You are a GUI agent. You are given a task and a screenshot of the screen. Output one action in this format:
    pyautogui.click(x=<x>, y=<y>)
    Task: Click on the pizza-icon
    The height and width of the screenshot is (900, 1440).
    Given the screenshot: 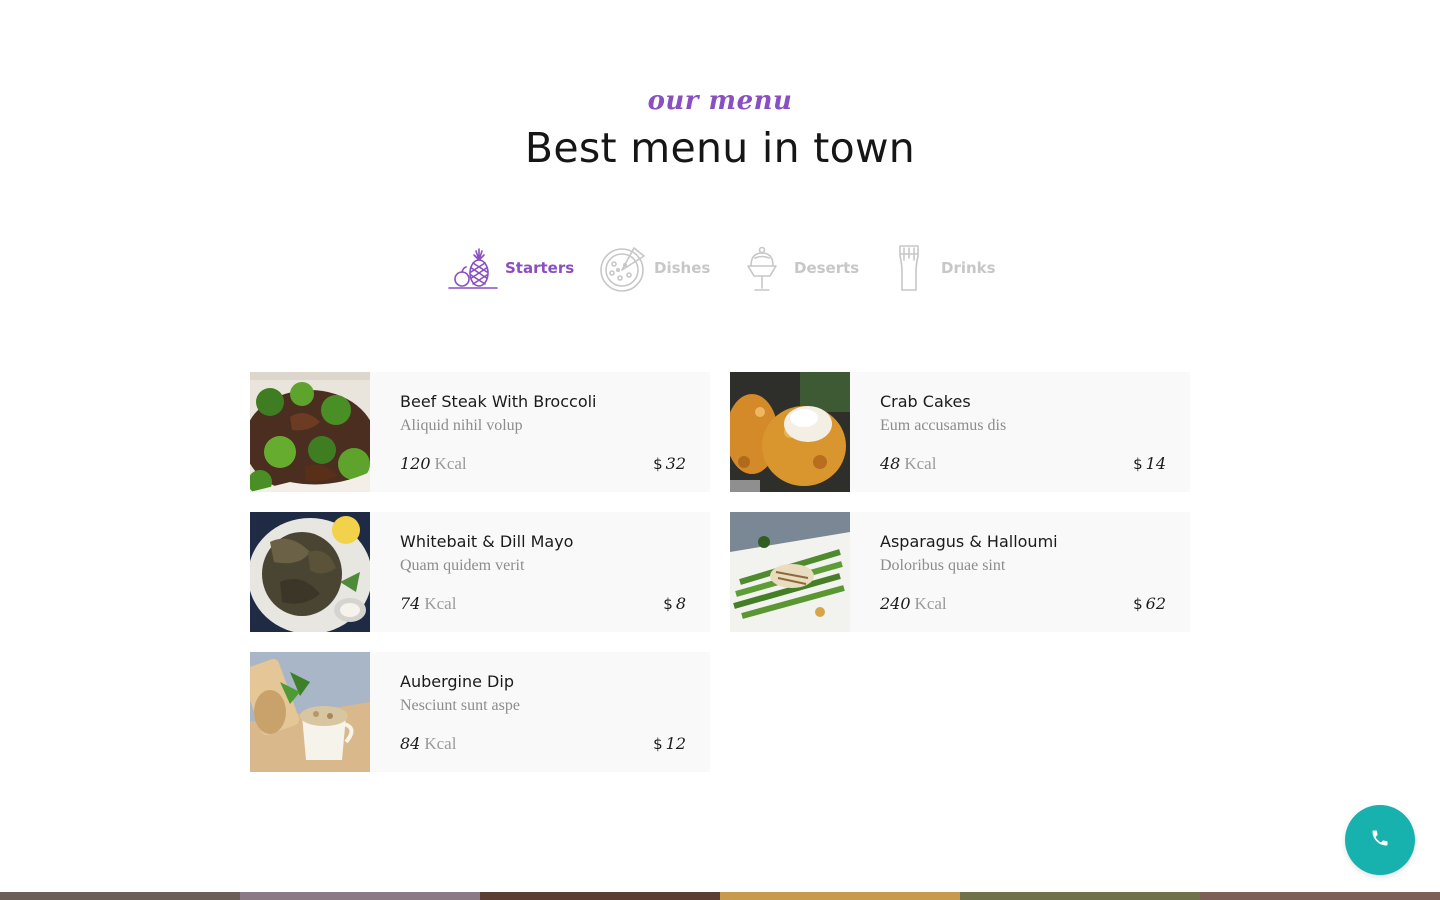 What is the action you would take?
    pyautogui.click(x=622, y=268)
    